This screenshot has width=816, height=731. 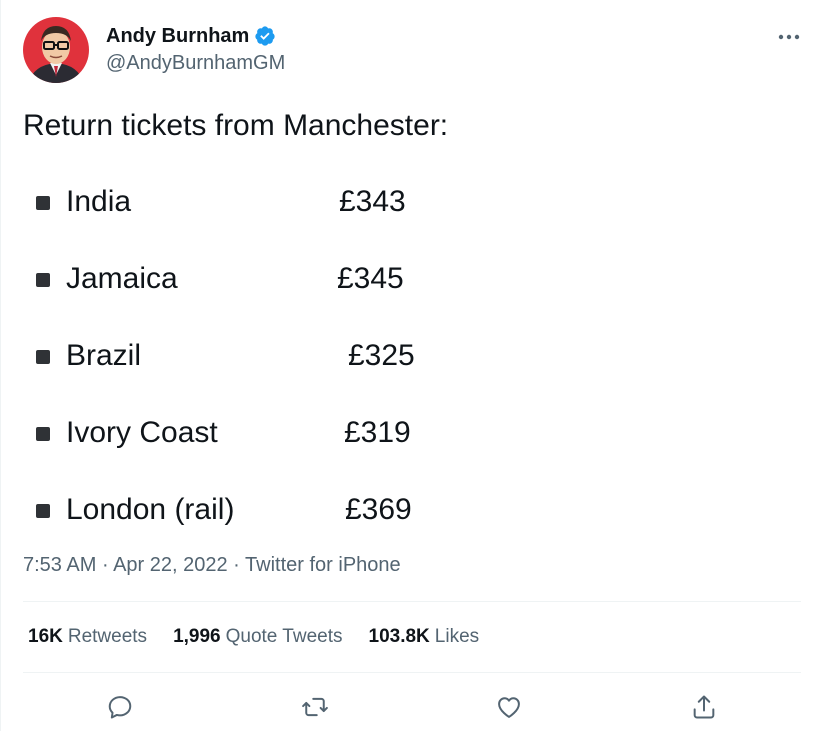 I want to click on reply-button, so click(x=120, y=707).